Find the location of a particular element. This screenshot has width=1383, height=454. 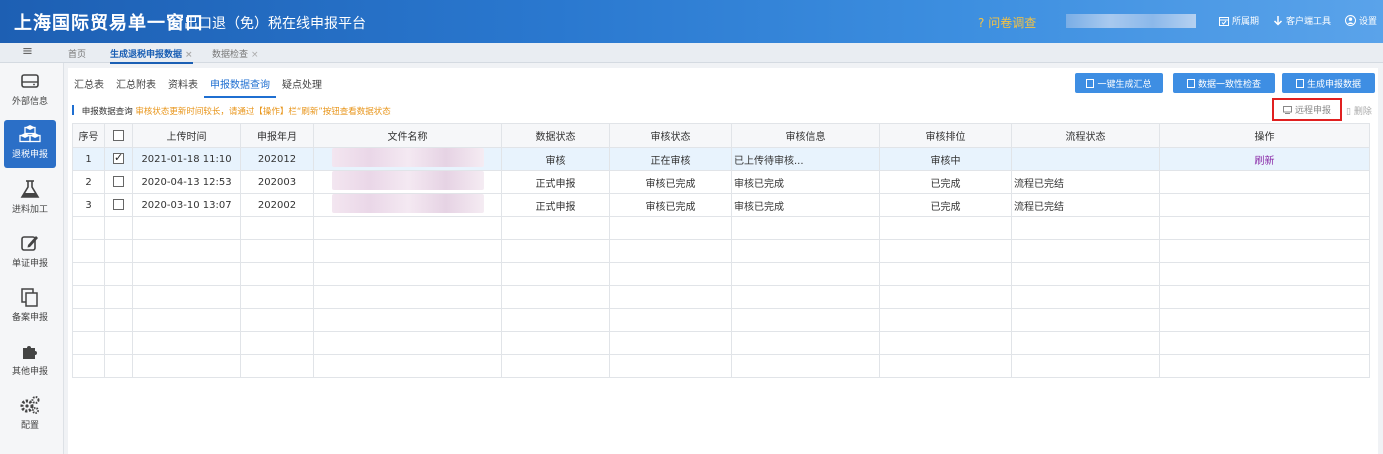

col-header-operation: 操作 is located at coordinates (1264, 135).